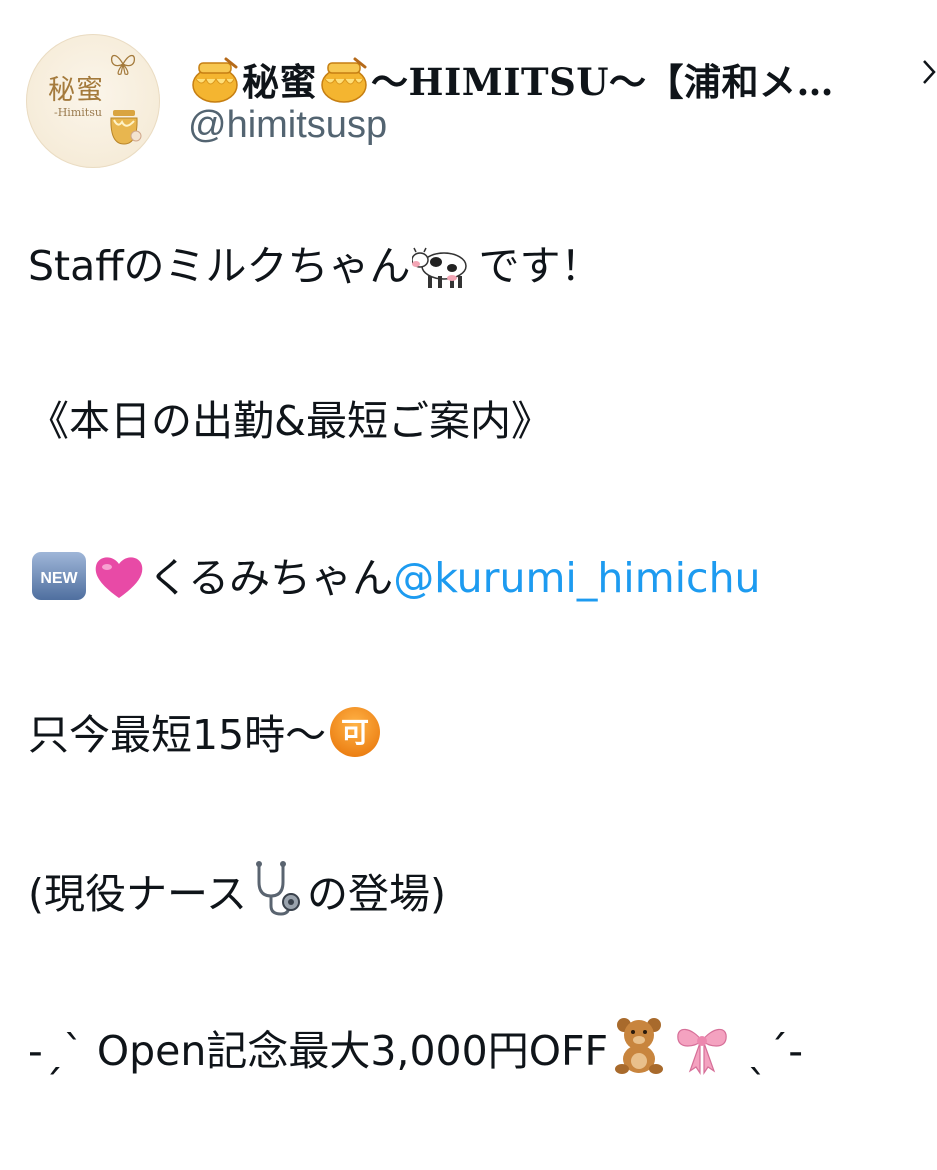 The width and height of the screenshot is (937, 1170). What do you see at coordinates (126, 127) in the screenshot?
I see `honey-jar-icon` at bounding box center [126, 127].